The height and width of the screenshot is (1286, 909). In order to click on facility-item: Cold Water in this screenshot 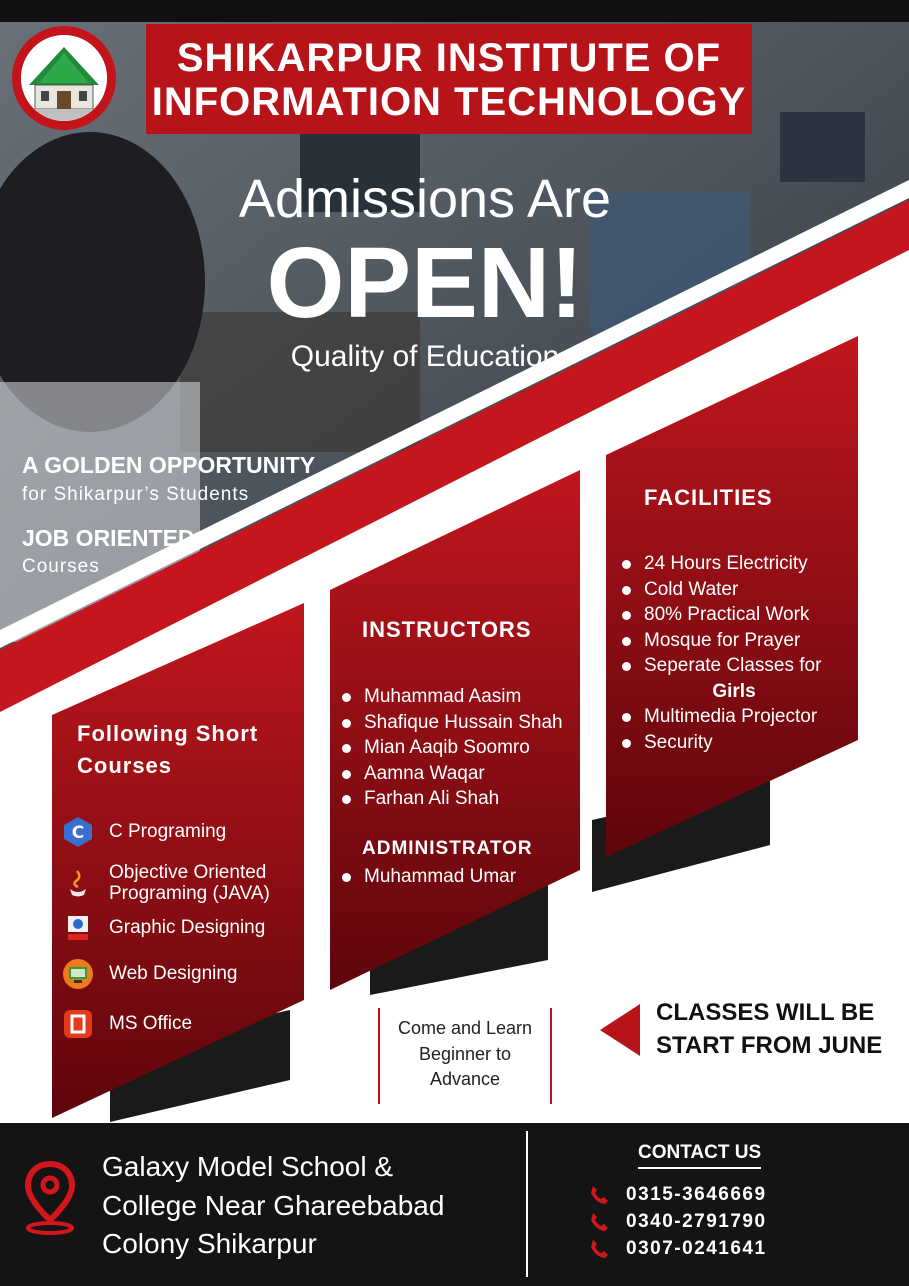, I will do `click(722, 590)`.